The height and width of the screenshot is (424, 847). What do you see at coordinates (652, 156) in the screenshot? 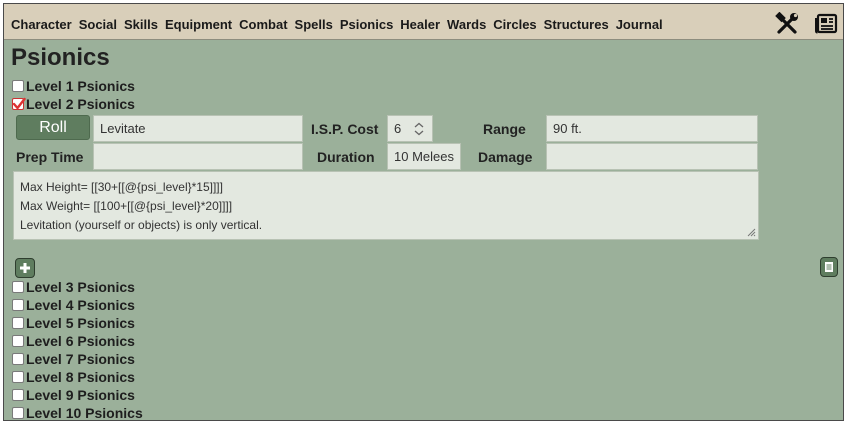
I see `damage-field` at bounding box center [652, 156].